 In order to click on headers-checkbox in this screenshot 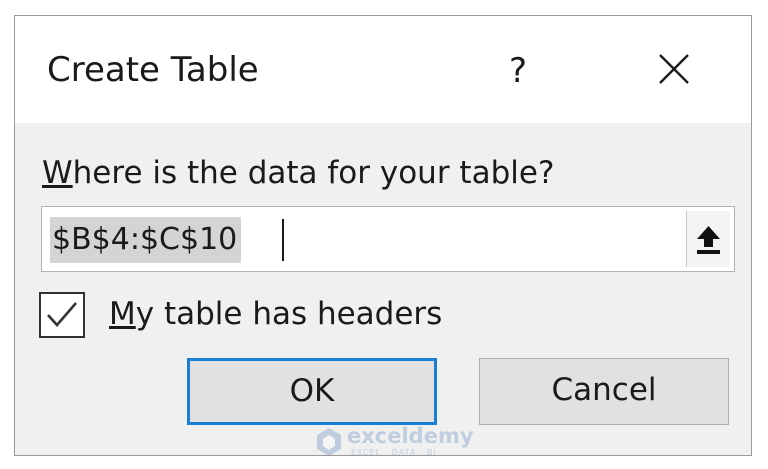, I will do `click(62, 315)`.